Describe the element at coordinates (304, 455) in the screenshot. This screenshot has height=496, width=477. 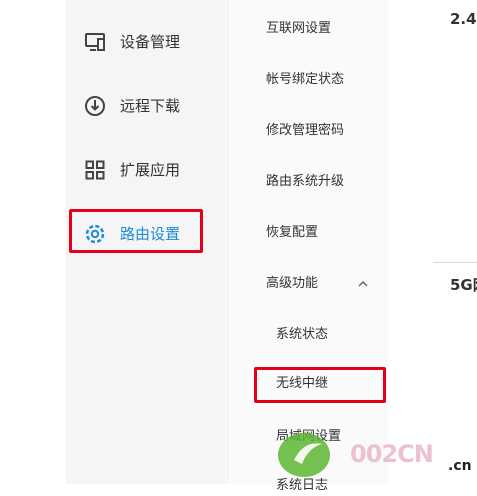
I see `leaf-logo-icon` at that location.